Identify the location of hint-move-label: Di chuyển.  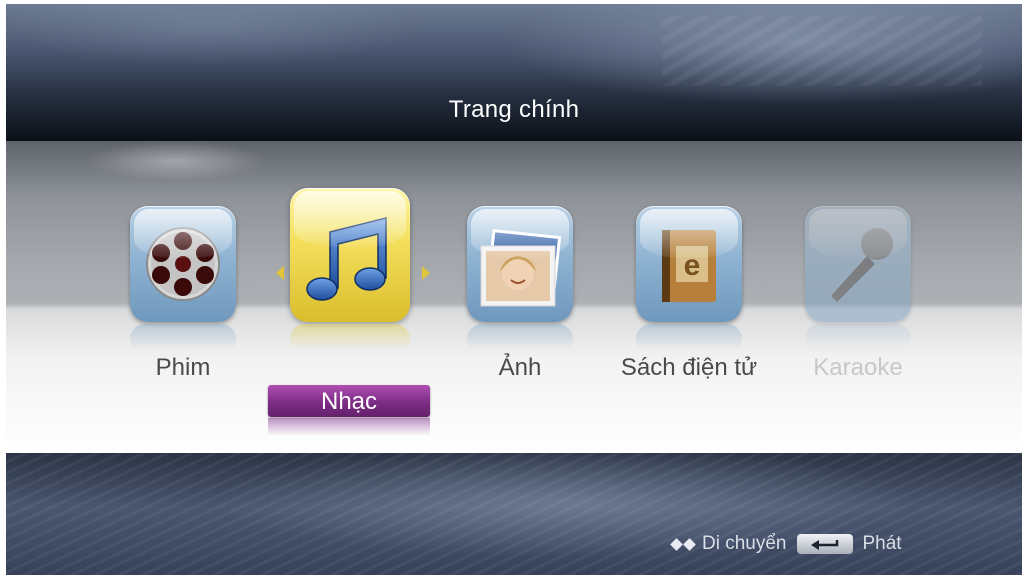
(744, 543).